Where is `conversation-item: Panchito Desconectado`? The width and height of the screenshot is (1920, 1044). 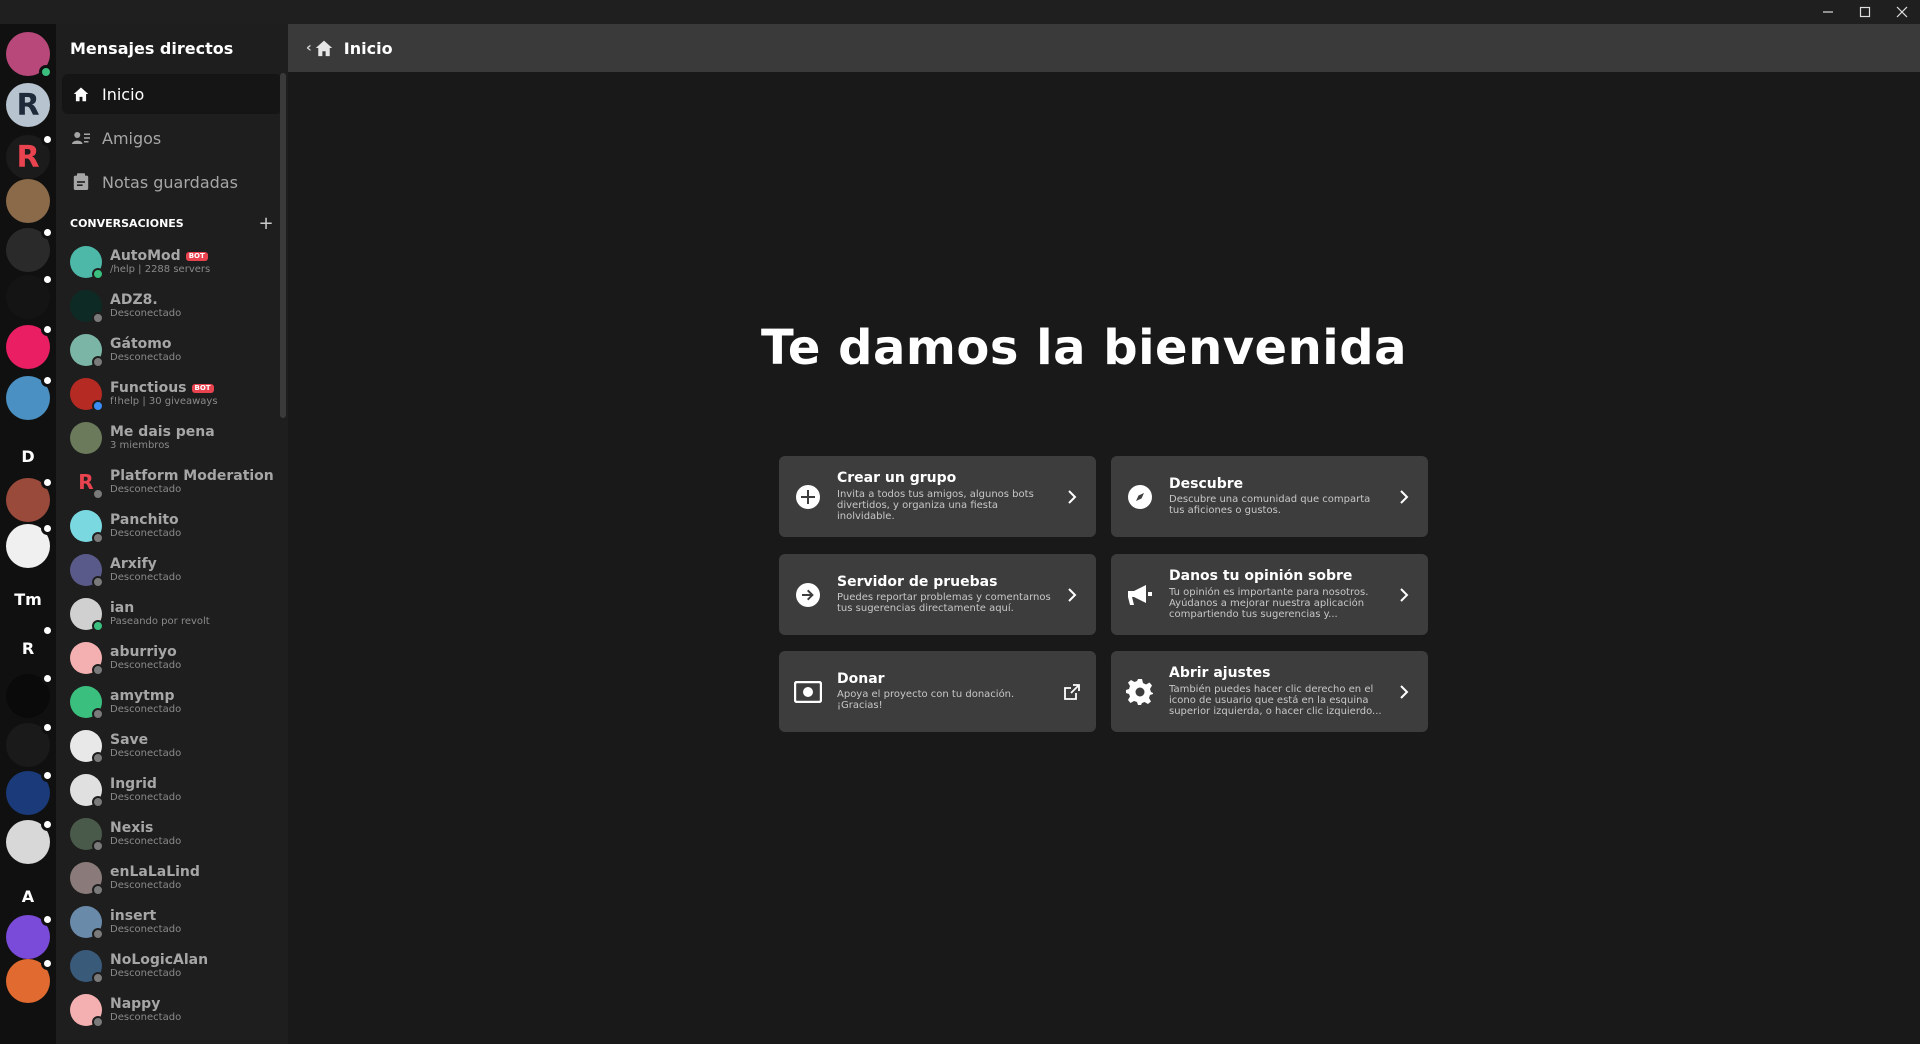
conversation-item: Panchito Desconectado is located at coordinates (172, 526).